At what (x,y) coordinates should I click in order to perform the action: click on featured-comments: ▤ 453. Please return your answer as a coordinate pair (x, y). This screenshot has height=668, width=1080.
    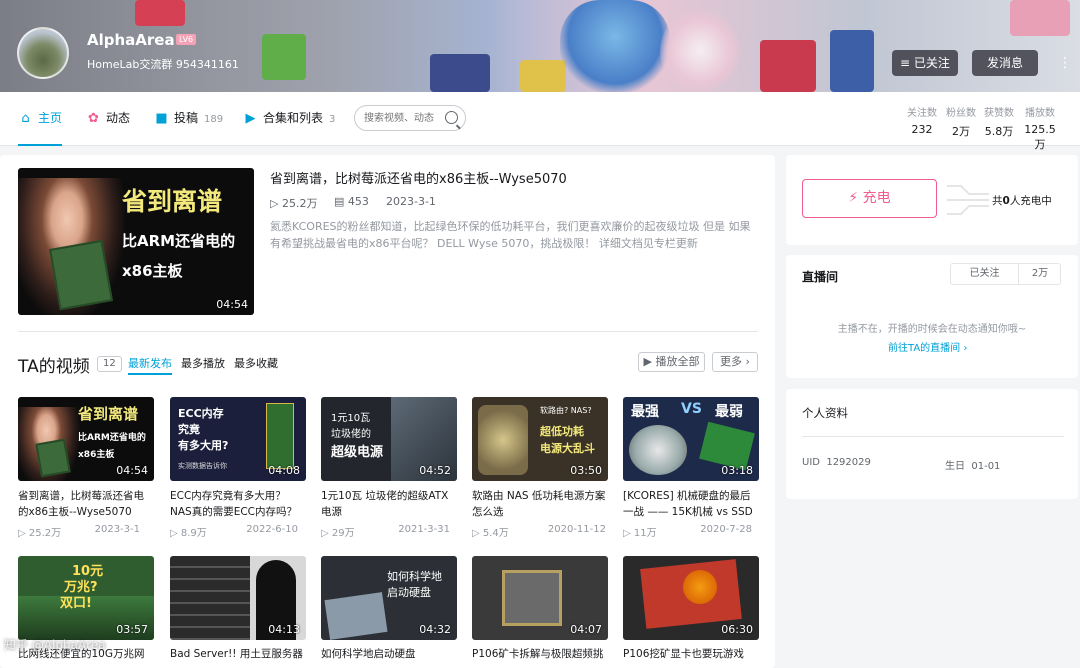
    Looking at the image, I should click on (351, 201).